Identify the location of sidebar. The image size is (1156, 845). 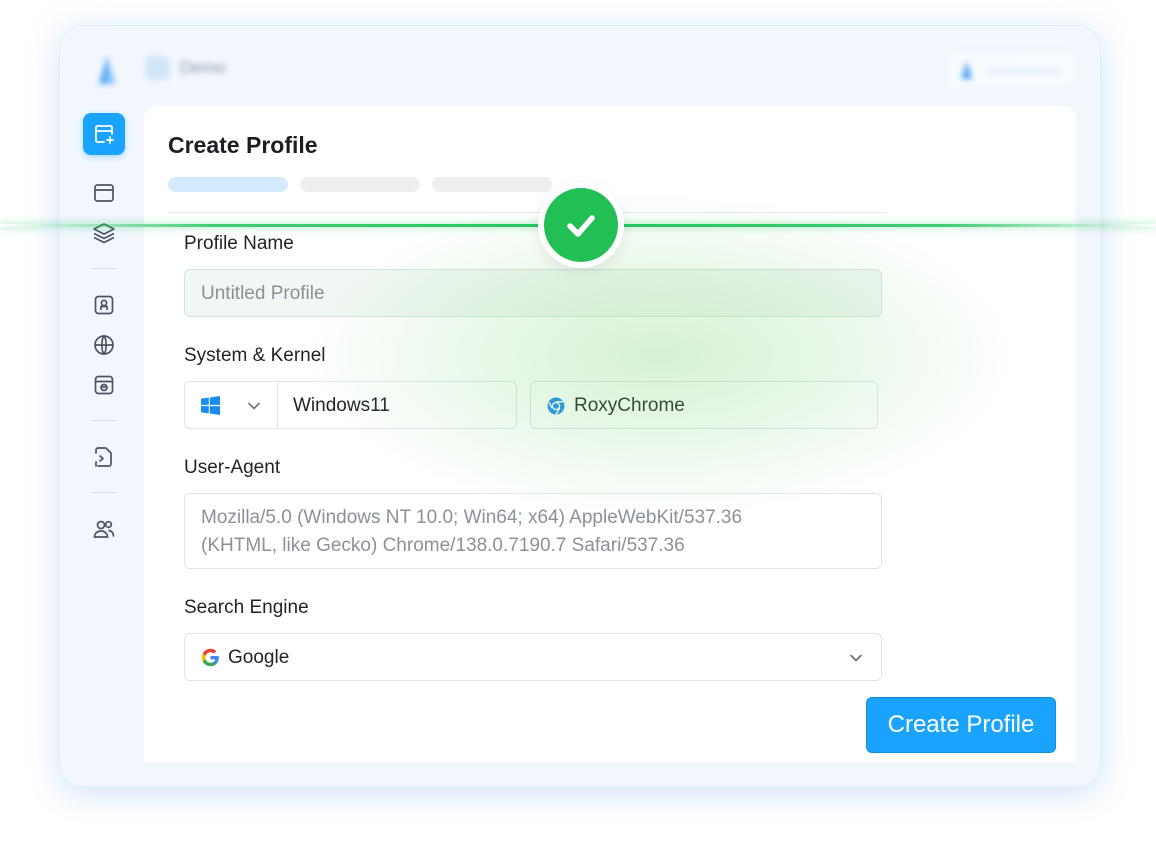
(102, 446).